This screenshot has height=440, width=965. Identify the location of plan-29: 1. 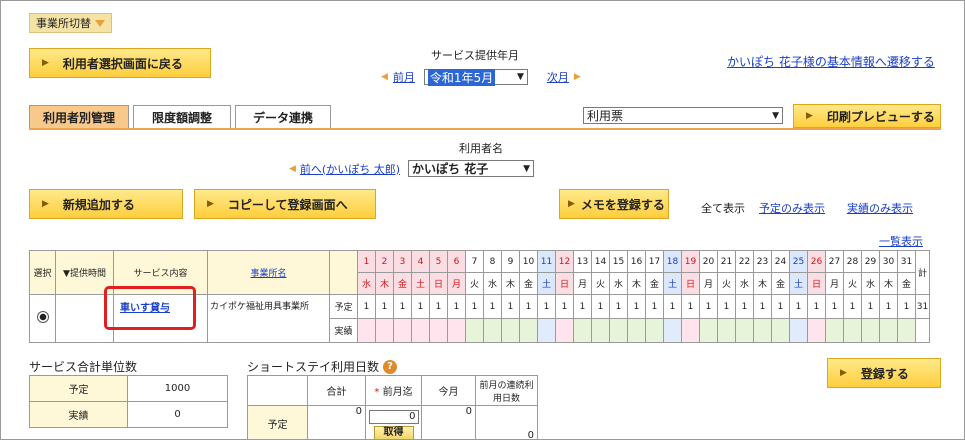
(870, 306).